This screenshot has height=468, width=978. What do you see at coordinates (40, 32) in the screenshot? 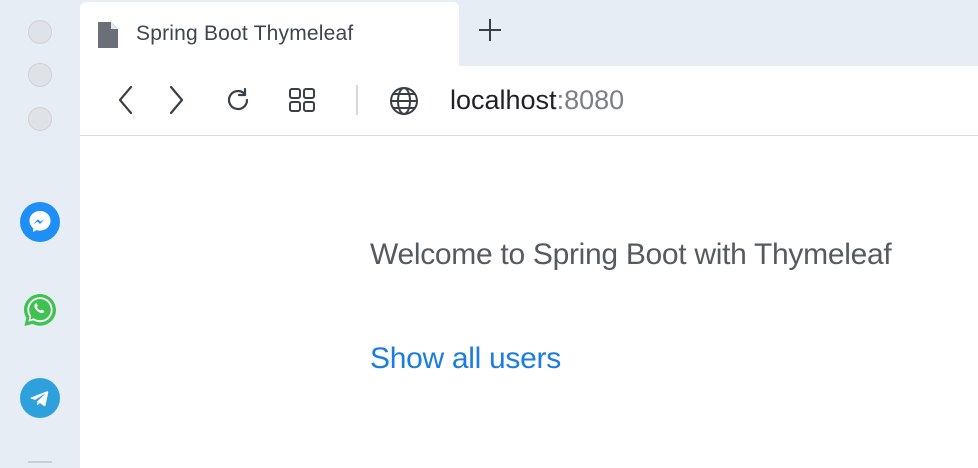
I see `window-close-button` at bounding box center [40, 32].